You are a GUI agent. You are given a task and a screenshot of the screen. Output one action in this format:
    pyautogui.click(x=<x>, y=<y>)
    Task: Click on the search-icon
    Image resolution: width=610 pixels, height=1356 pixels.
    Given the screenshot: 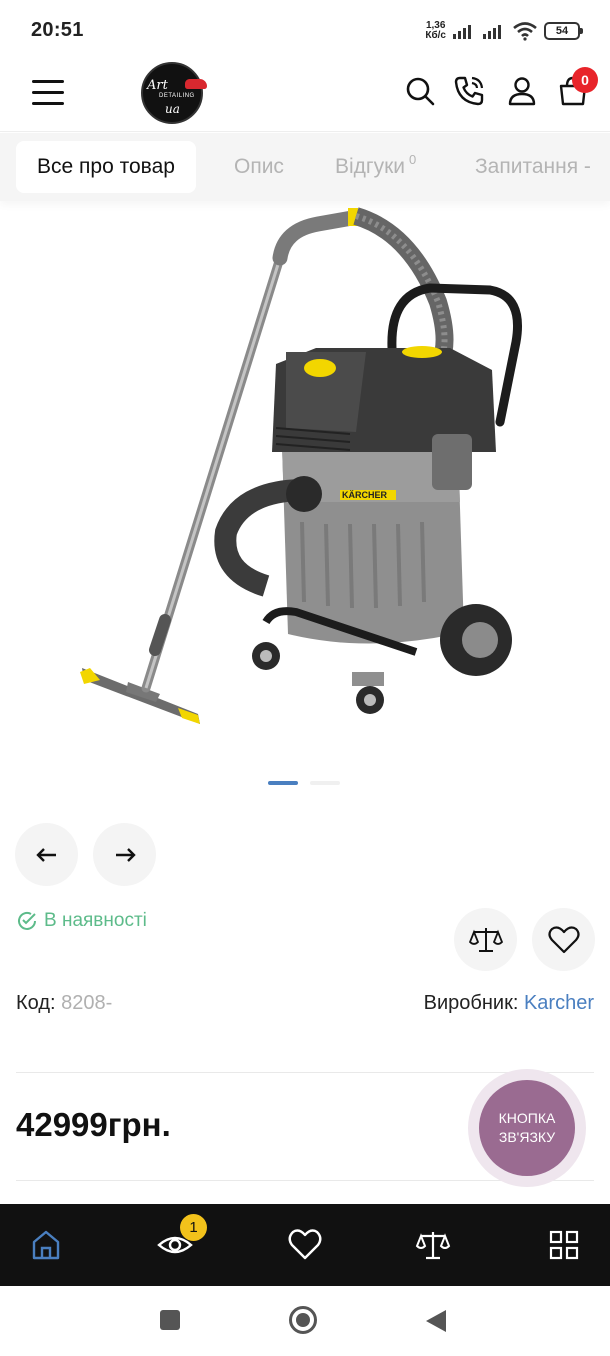 What is the action you would take?
    pyautogui.click(x=420, y=91)
    